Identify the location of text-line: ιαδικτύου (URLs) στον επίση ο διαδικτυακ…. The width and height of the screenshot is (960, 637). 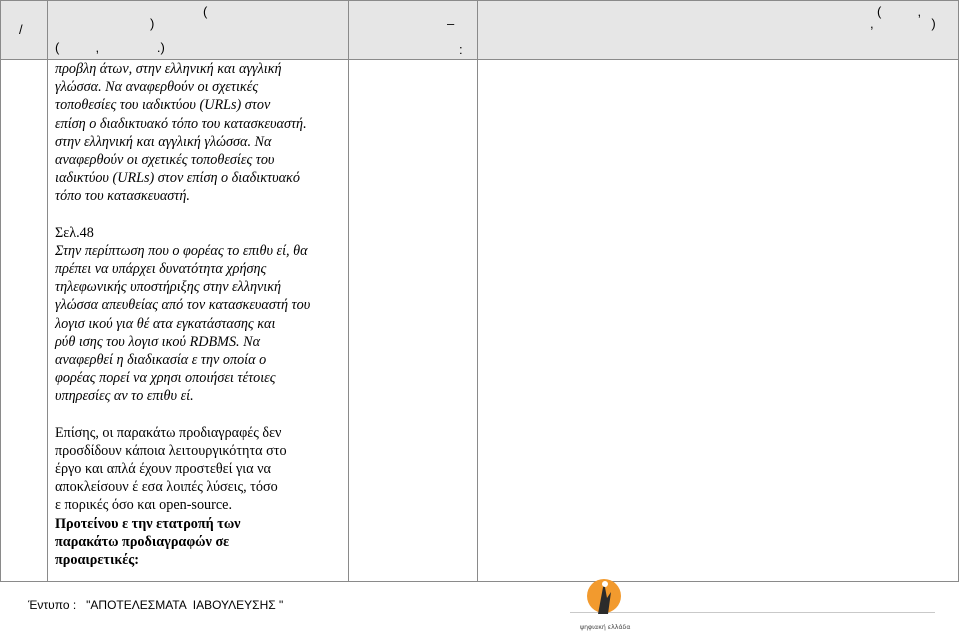
(177, 178).